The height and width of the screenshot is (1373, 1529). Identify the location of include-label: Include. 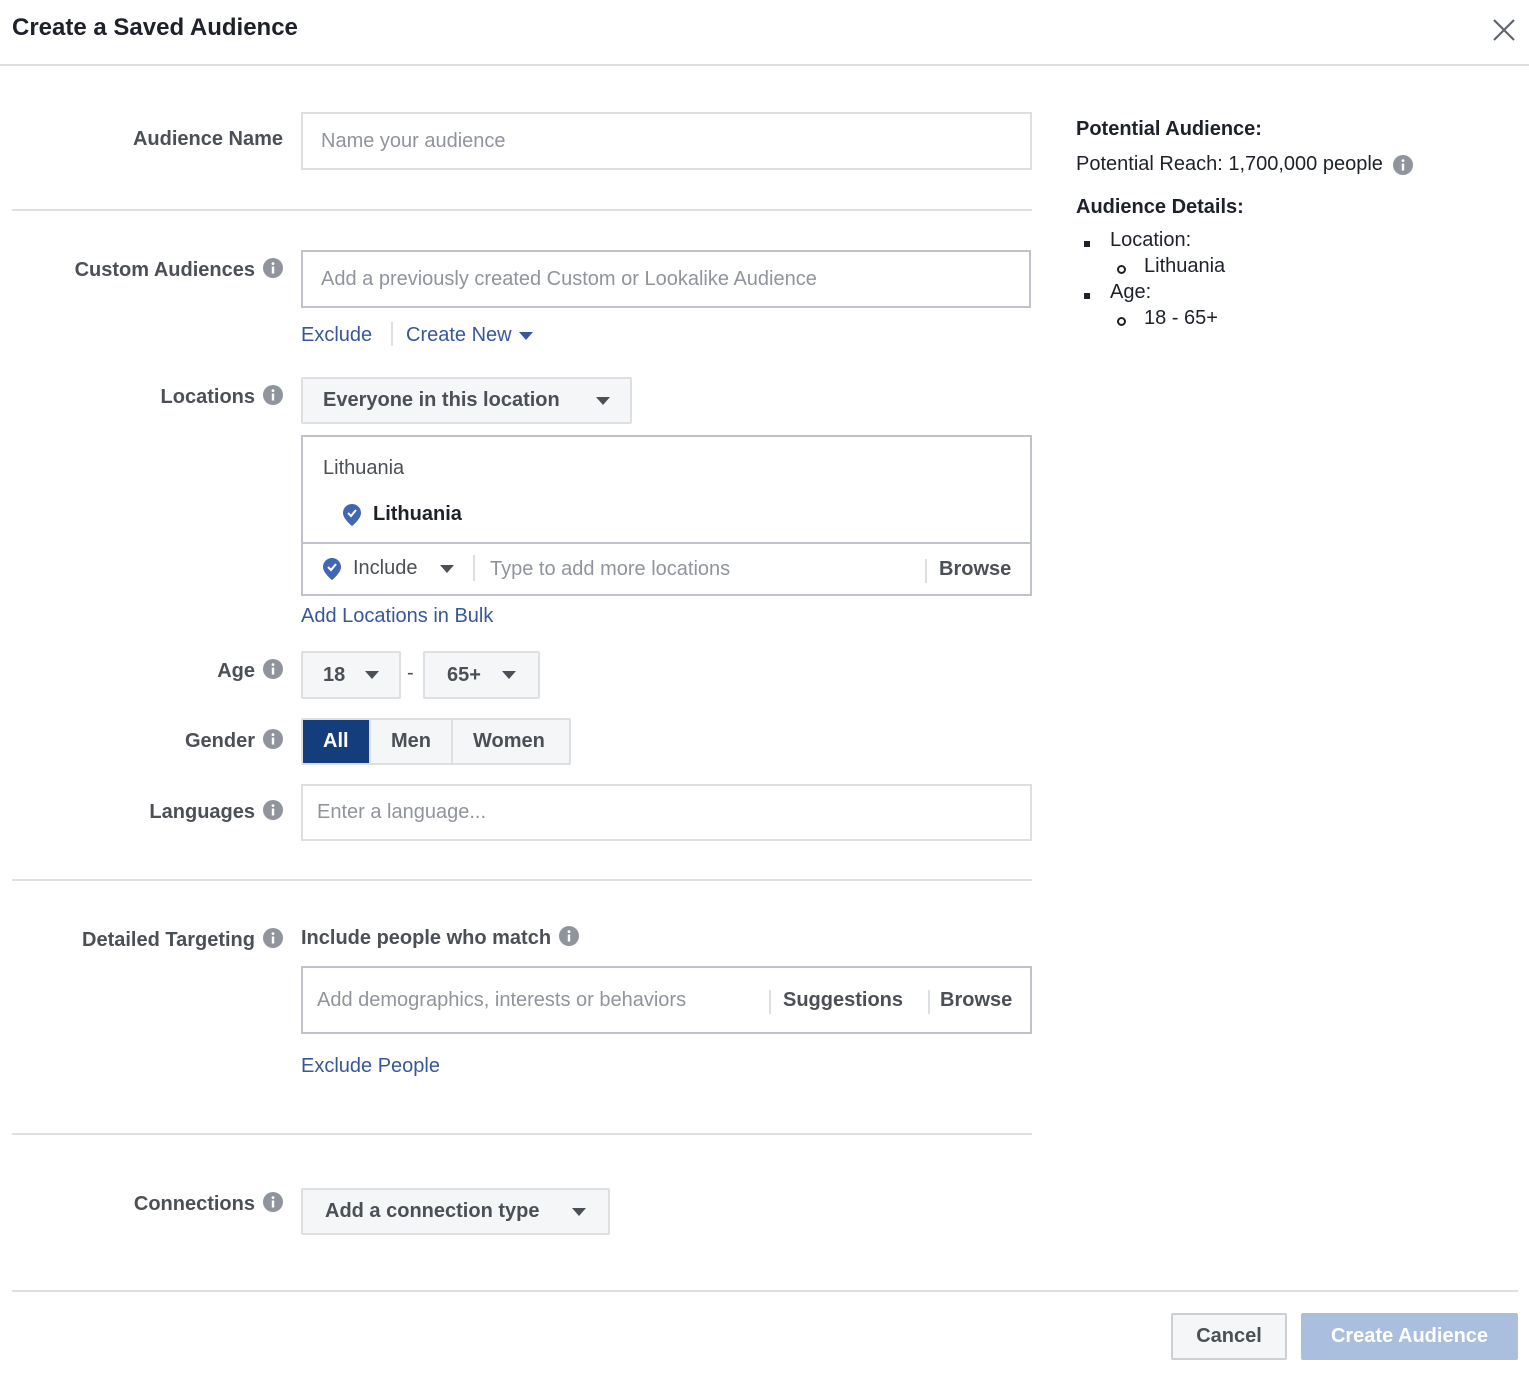
(385, 568).